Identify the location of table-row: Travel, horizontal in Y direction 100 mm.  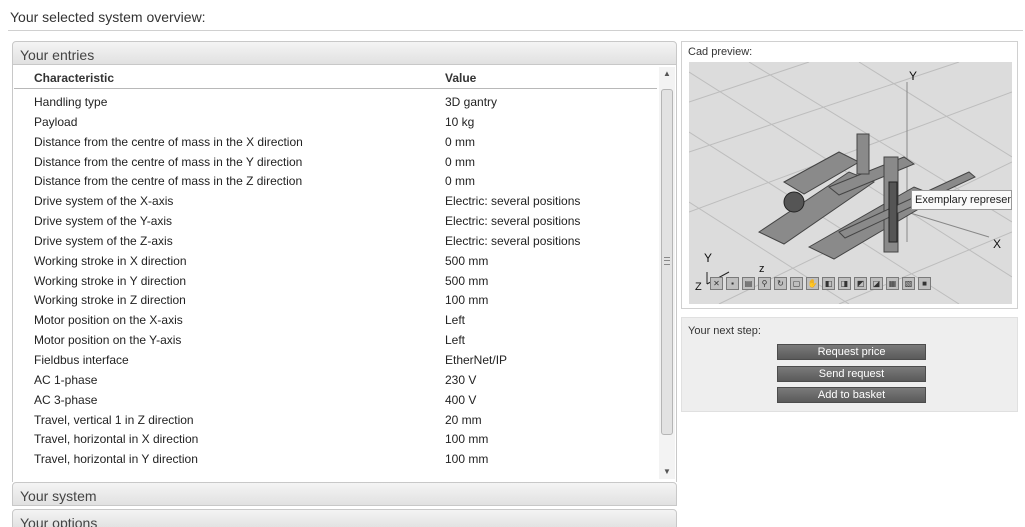
(335, 459).